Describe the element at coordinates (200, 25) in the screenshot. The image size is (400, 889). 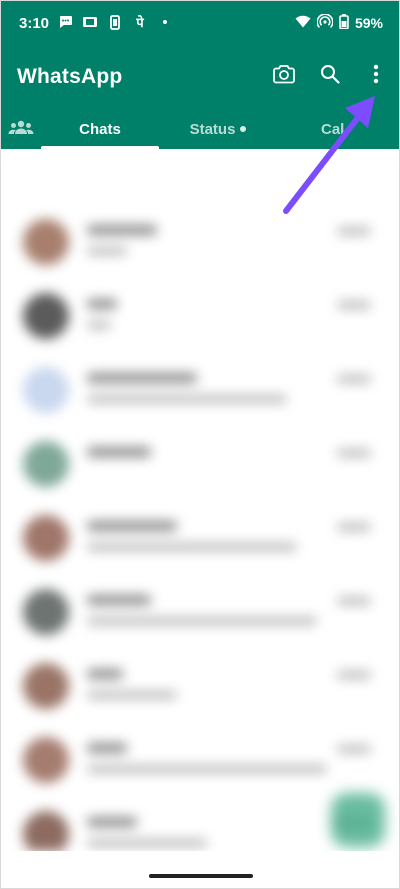
I see `status-bar: 3:10 पे 59%` at that location.